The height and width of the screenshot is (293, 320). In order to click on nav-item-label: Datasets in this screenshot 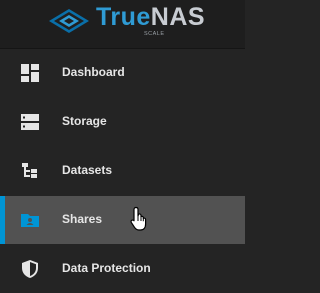, I will do `click(87, 170)`.